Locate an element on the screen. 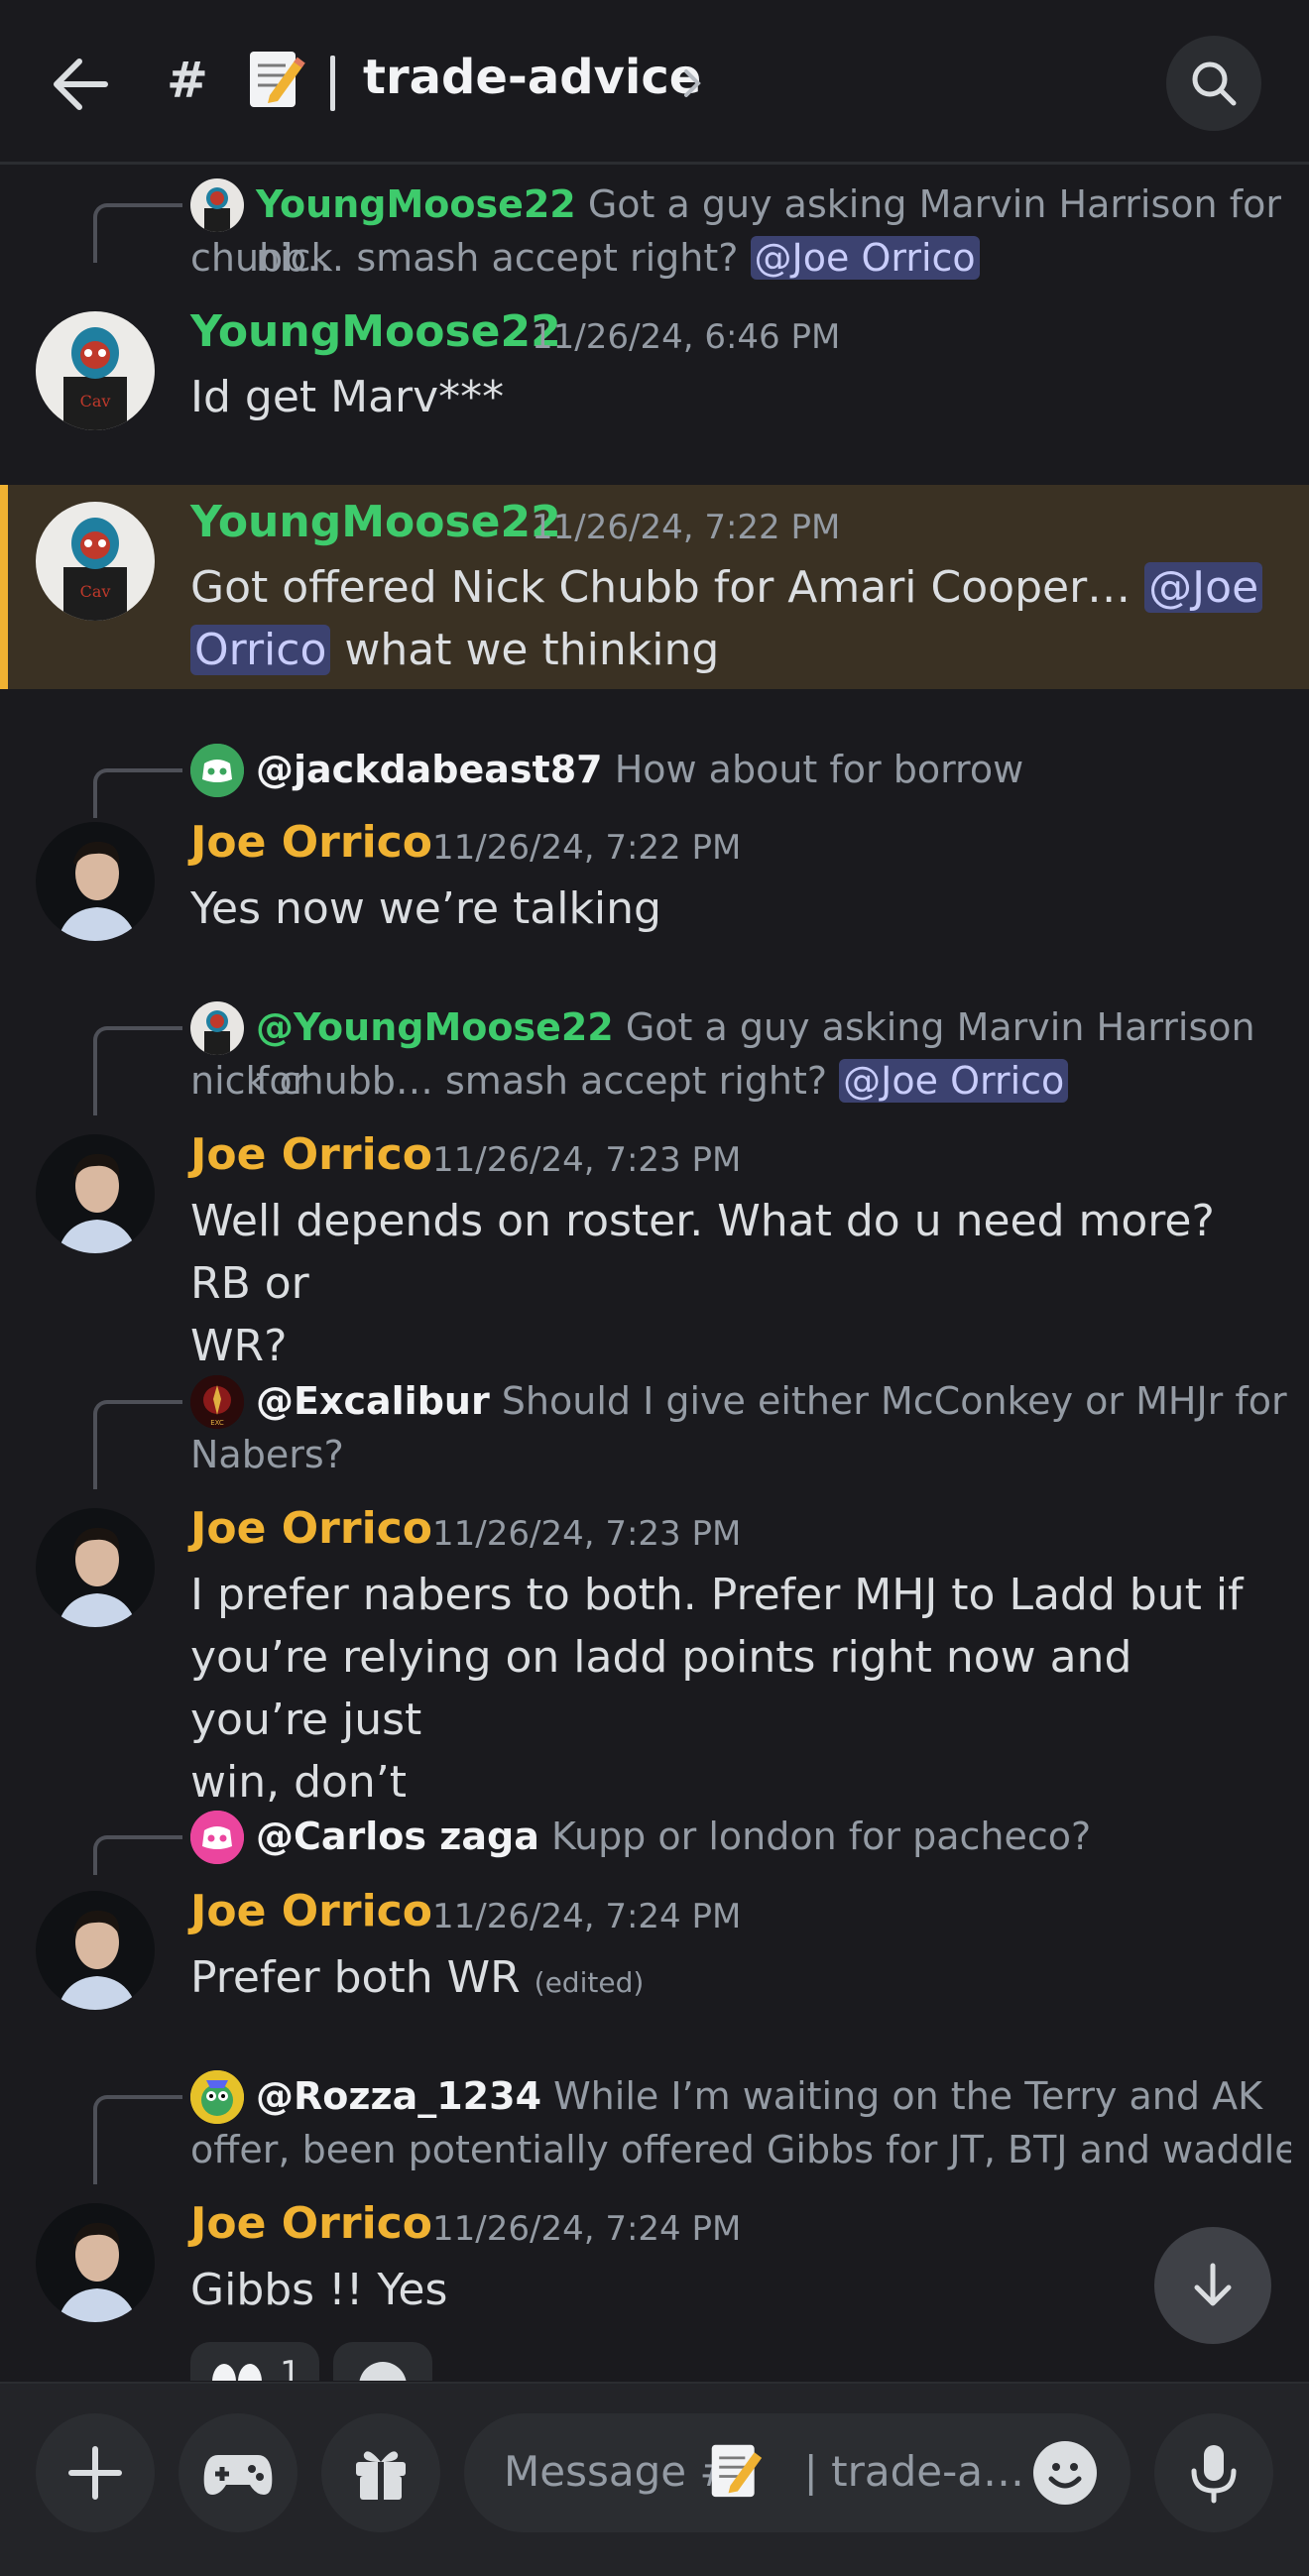  reply-text: Nabers? is located at coordinates (267, 1455).